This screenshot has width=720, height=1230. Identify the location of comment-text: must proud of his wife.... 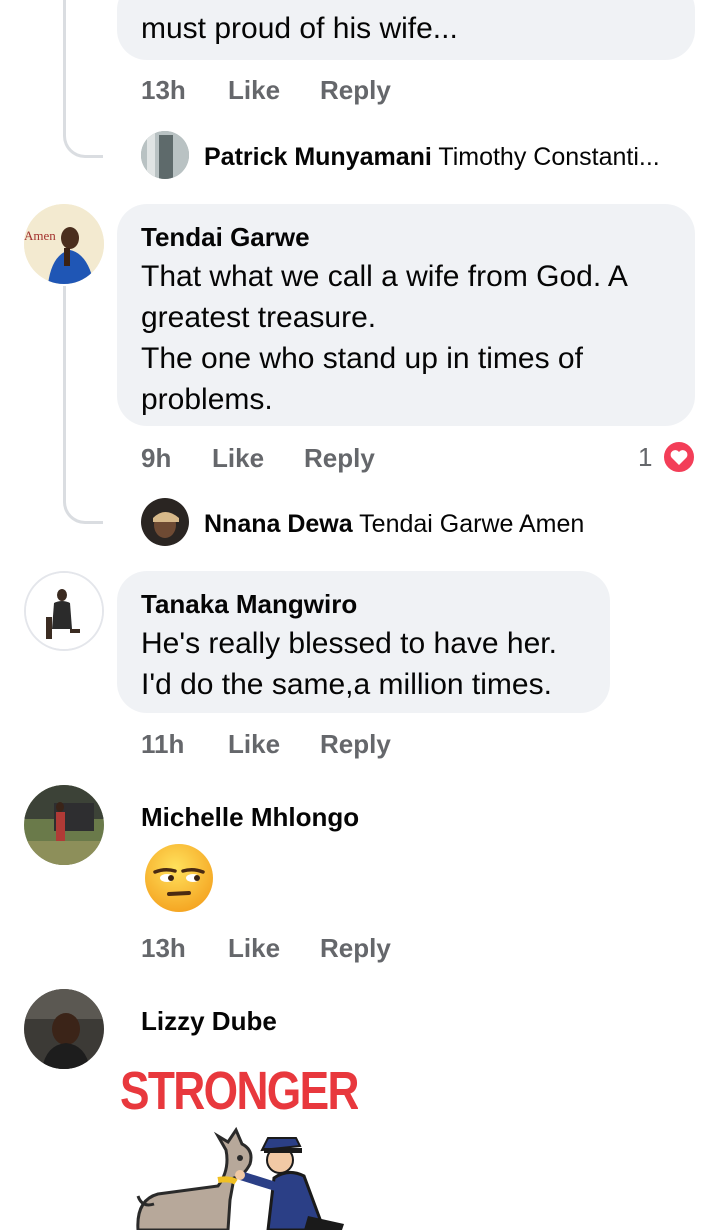
(299, 28).